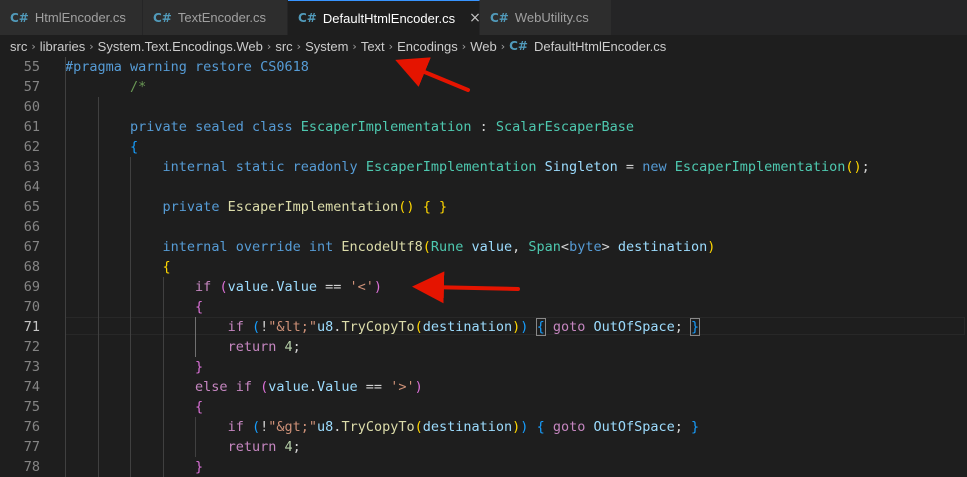 The height and width of the screenshot is (477, 967). I want to click on code-token: int, so click(321, 247).